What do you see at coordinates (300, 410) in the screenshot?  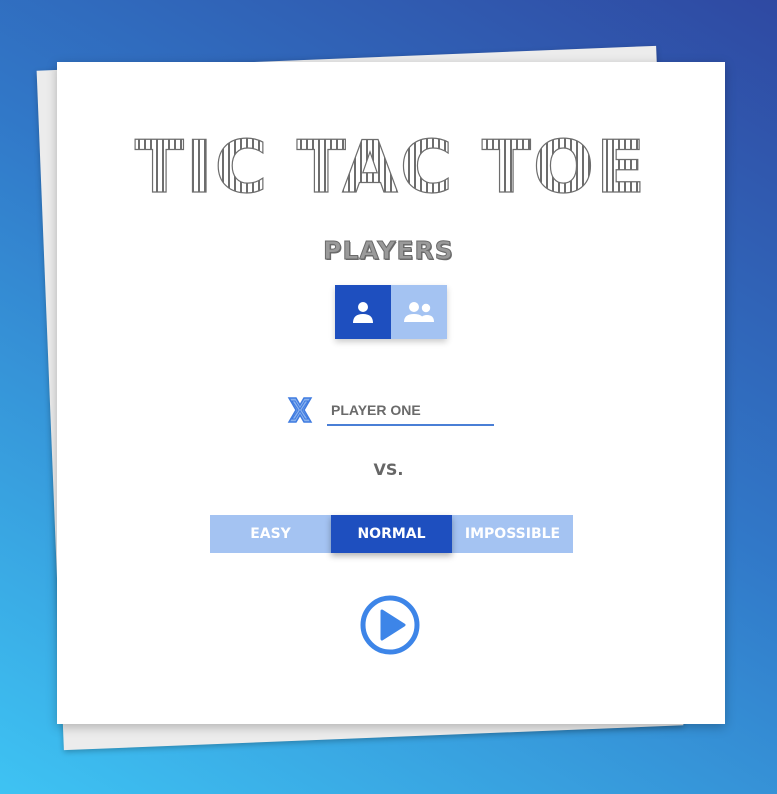 I see `x-mark-icon` at bounding box center [300, 410].